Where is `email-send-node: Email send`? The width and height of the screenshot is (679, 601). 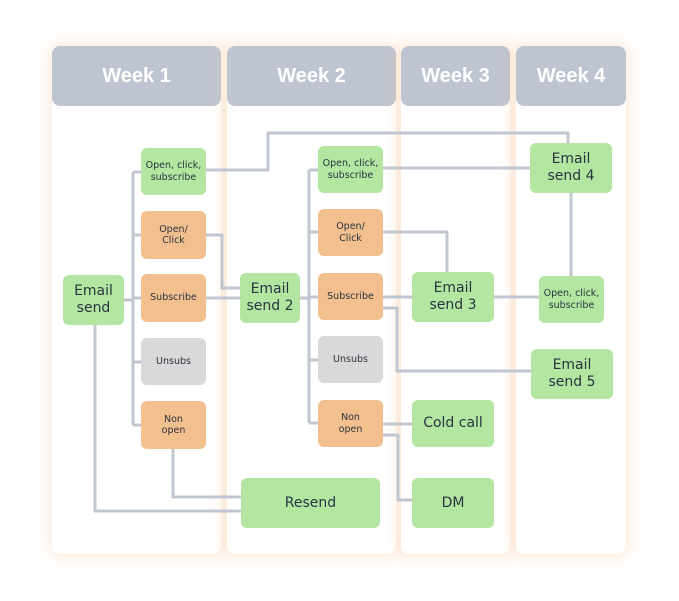 email-send-node: Email send is located at coordinates (93, 300).